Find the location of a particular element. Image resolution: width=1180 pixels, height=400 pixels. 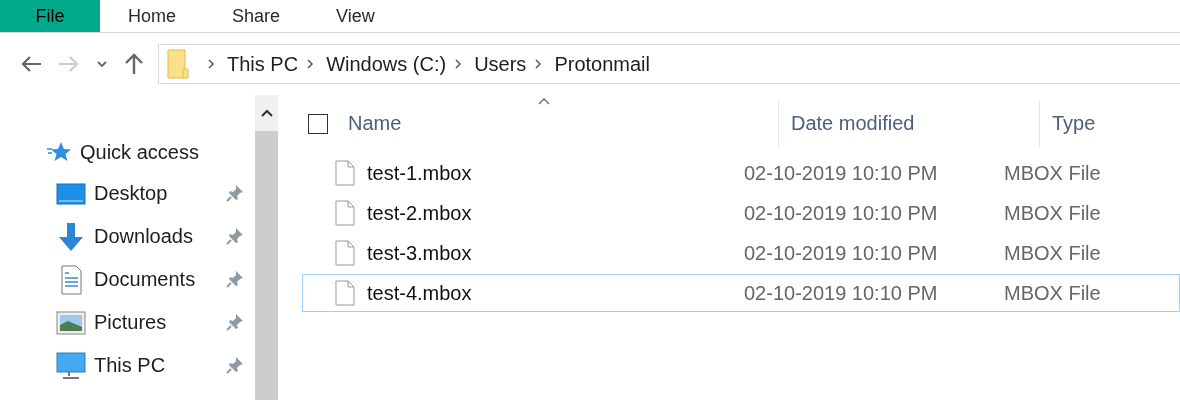

desktop-icon is located at coordinates (71, 193).